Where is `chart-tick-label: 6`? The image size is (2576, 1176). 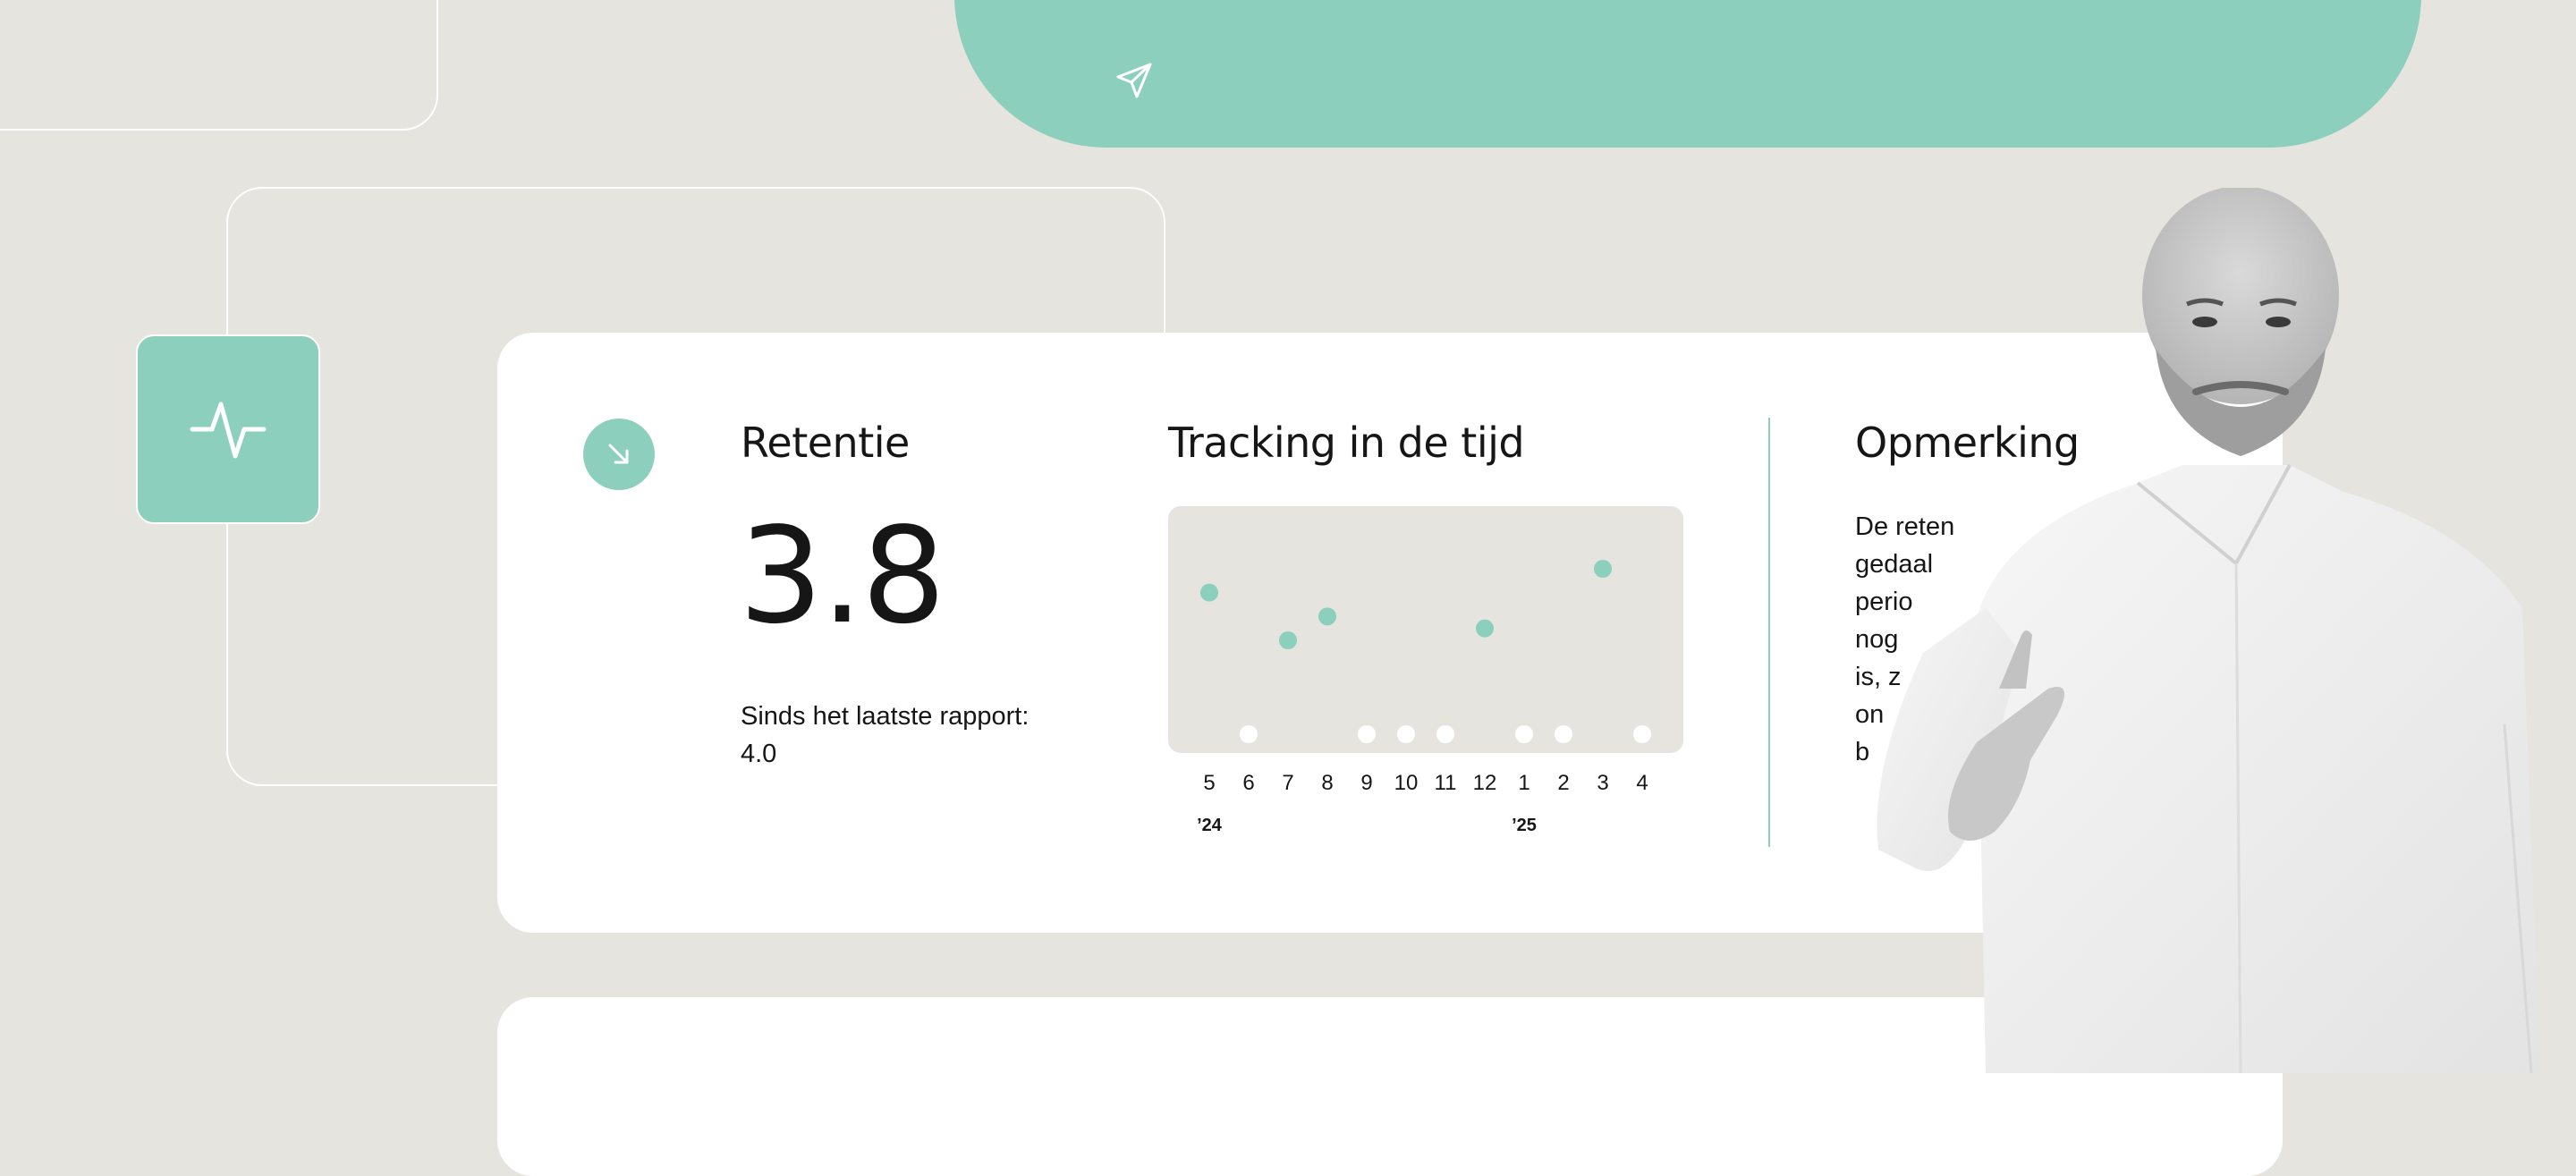
chart-tick-label: 6 is located at coordinates (1248, 783).